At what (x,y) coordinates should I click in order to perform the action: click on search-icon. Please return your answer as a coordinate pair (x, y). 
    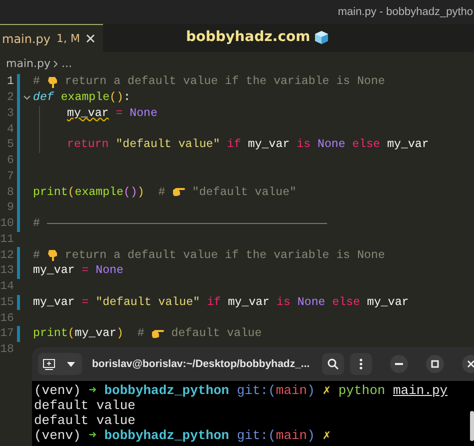
    Looking at the image, I should click on (332, 364).